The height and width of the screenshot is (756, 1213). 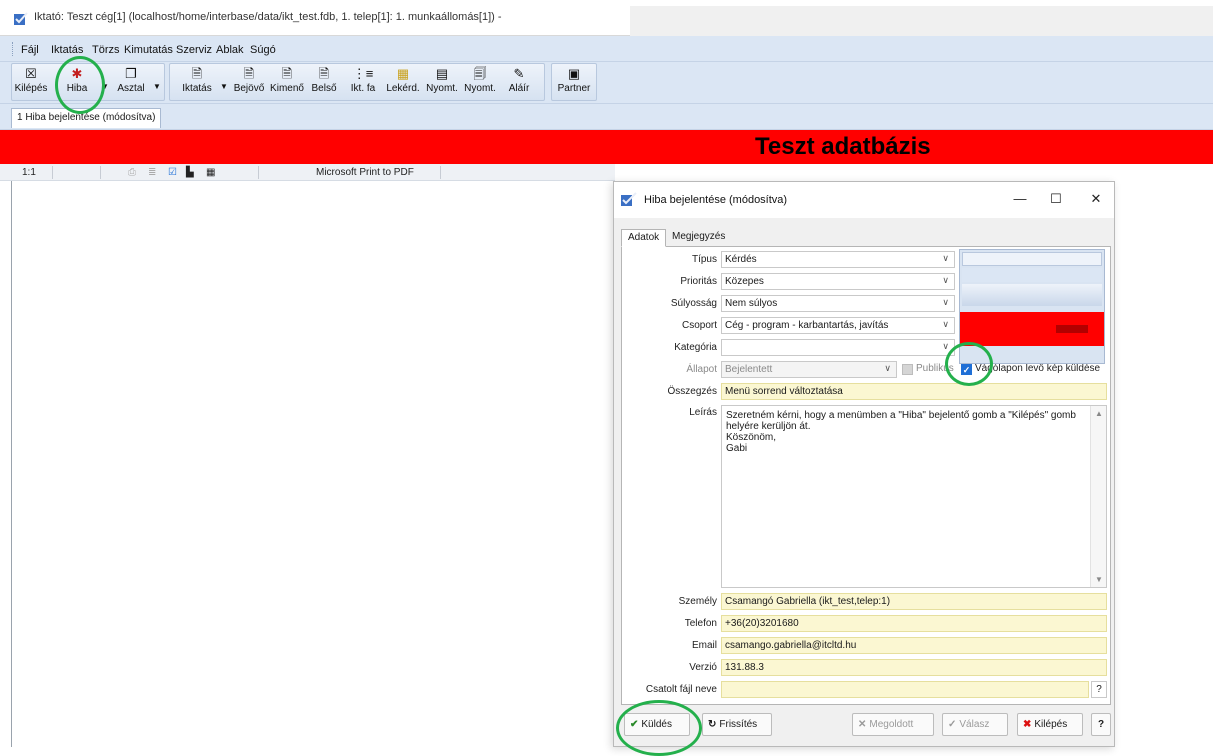 I want to click on megoldott-button: ✕ Megoldott, so click(x=893, y=724).